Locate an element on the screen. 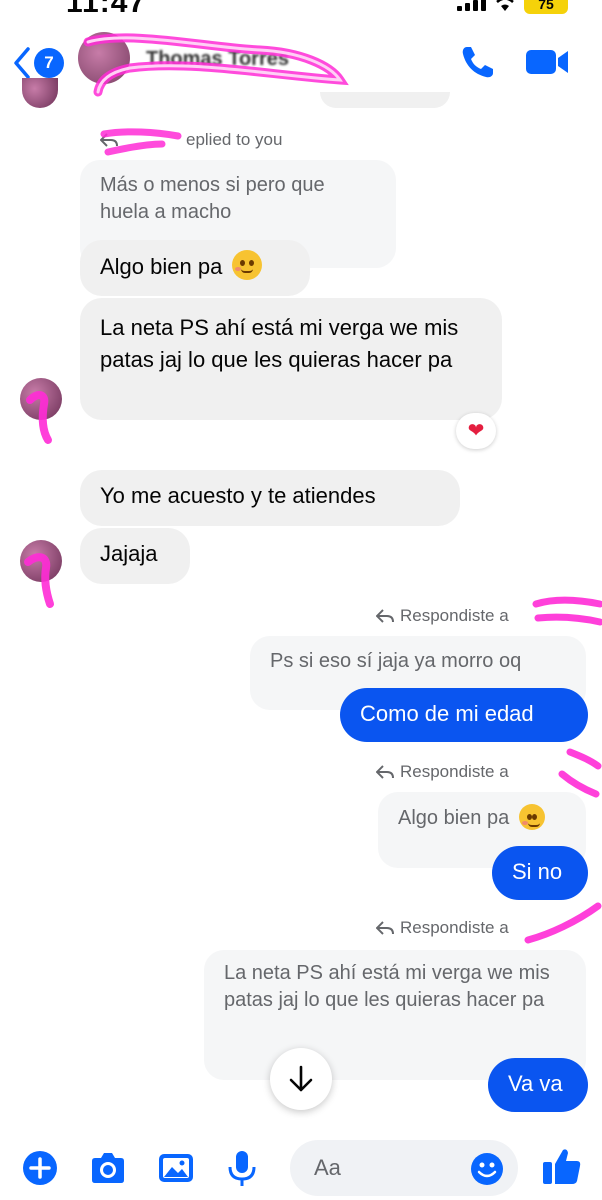 The image size is (602, 1200). status-bar: 11:47 75 is located at coordinates (301, 10).